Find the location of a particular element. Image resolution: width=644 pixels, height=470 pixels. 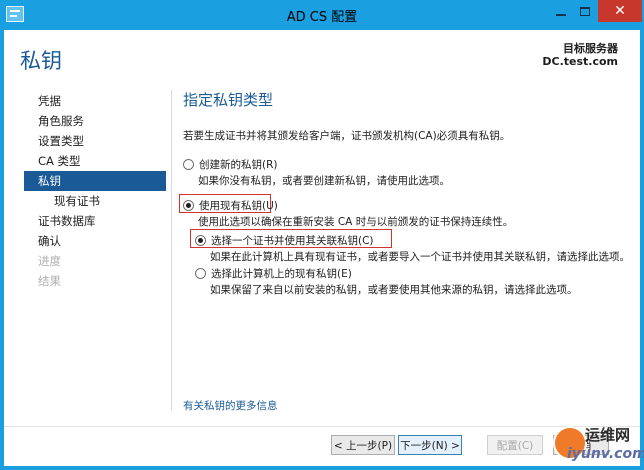

radio-use-existing-key-label: 使用现有私钥(U) is located at coordinates (238, 206).